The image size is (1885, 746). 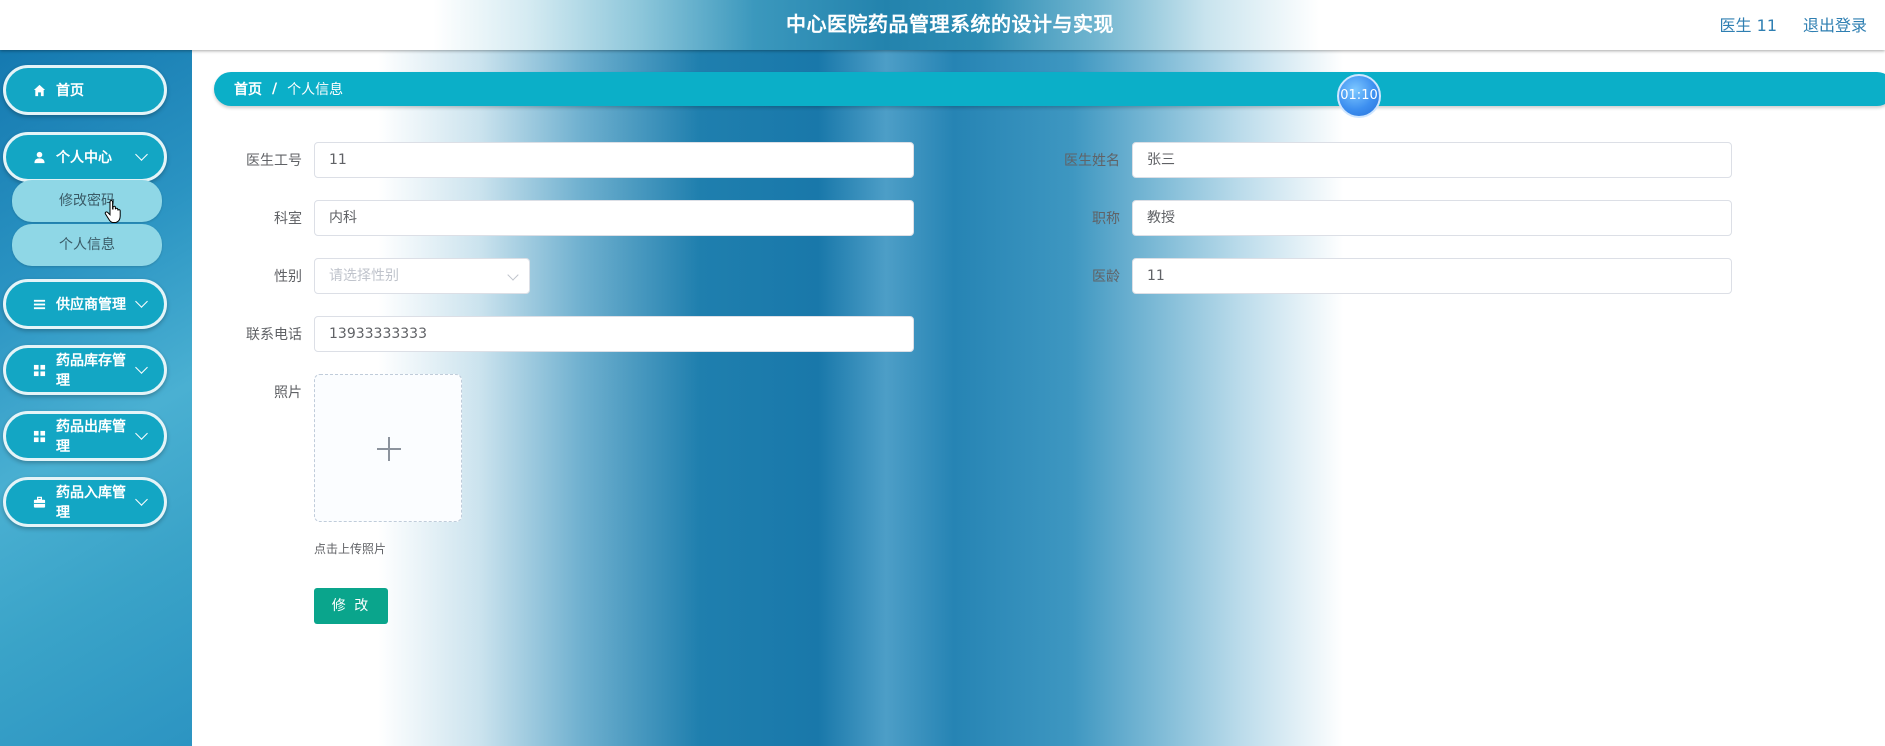 I want to click on sidebar-item-label: 首页, so click(x=70, y=91).